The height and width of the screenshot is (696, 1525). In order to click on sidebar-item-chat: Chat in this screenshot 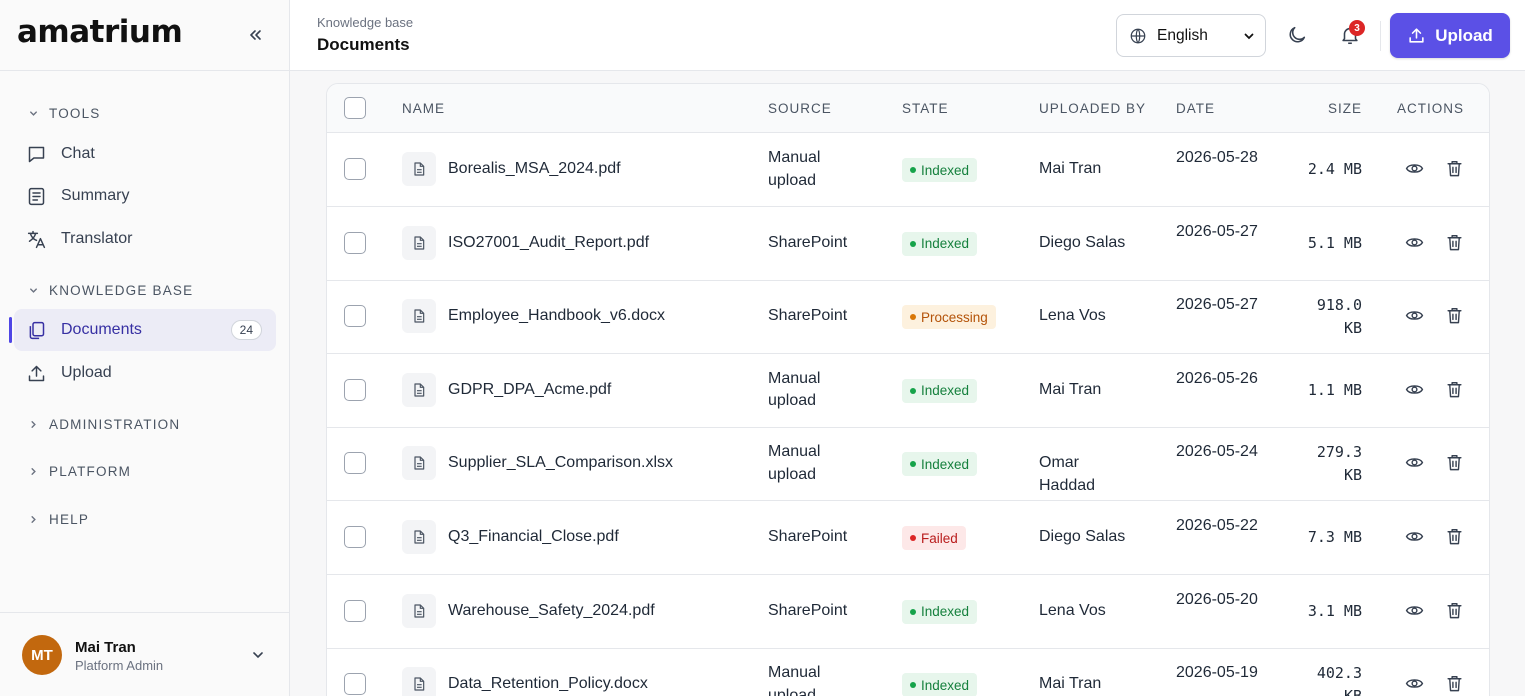, I will do `click(145, 154)`.